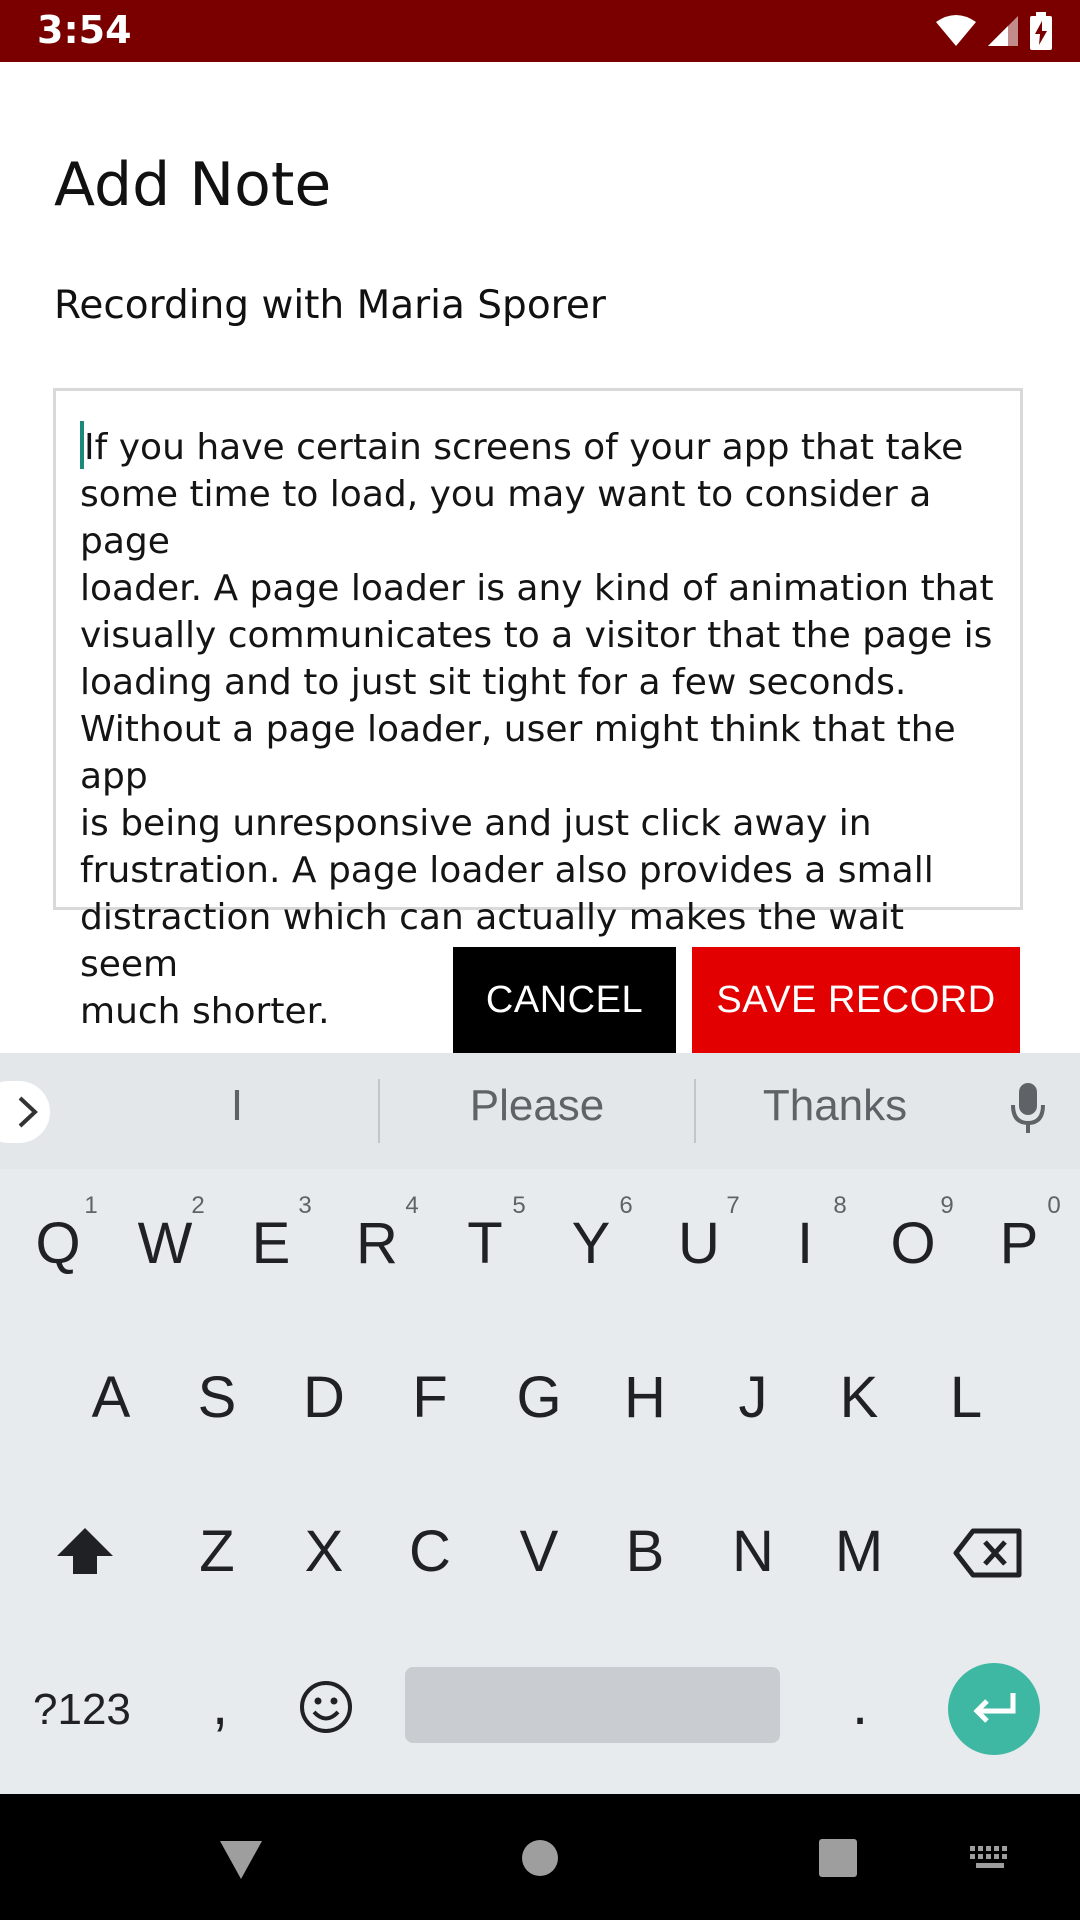 The image size is (1080, 1920). I want to click on hint-7: 7, so click(733, 1205).